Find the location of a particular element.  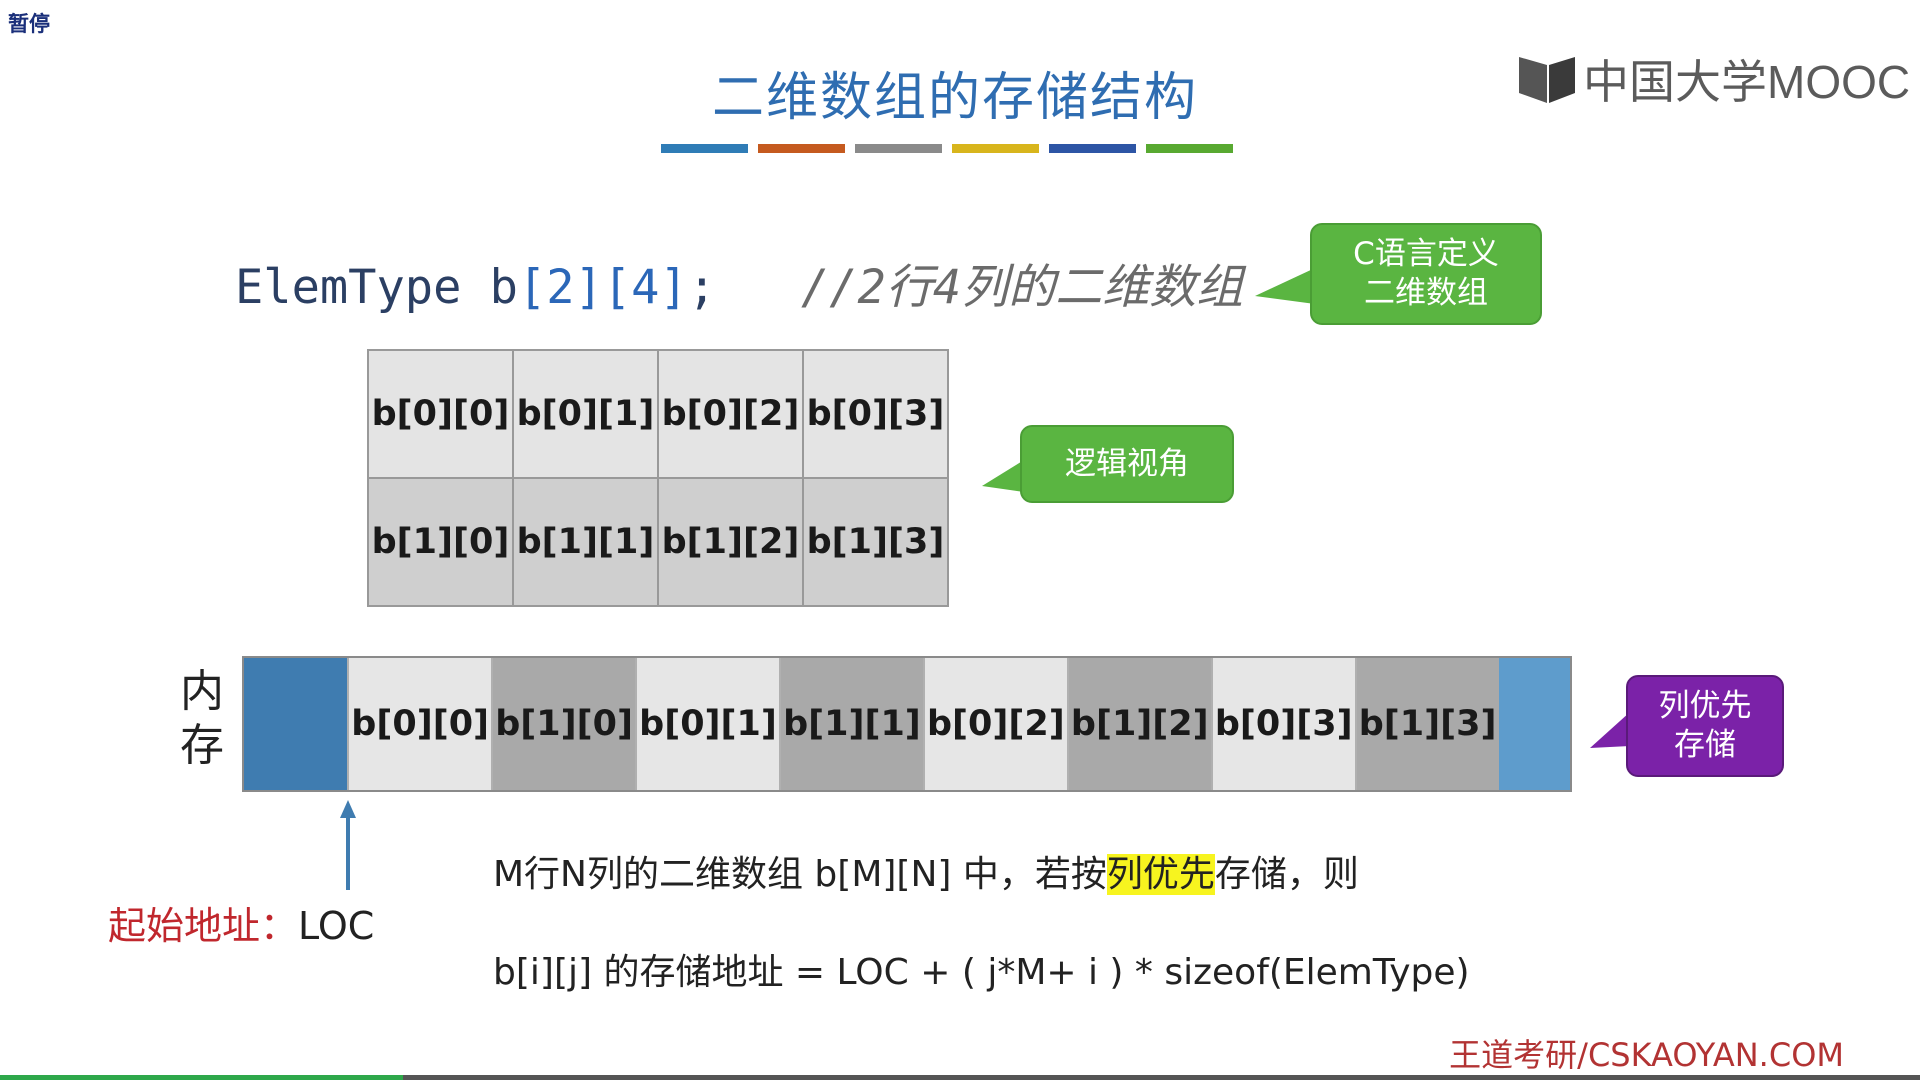

code-declaration: ElemType b[2][4]; //2行4列的二维数组 is located at coordinates (739, 287).